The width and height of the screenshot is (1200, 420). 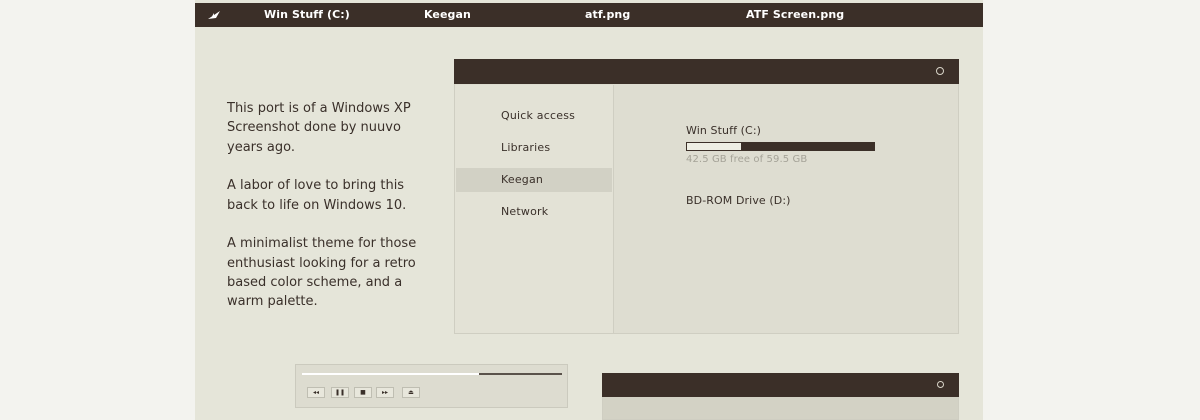 I want to click on pause-icon: ❚❚, so click(x=340, y=392).